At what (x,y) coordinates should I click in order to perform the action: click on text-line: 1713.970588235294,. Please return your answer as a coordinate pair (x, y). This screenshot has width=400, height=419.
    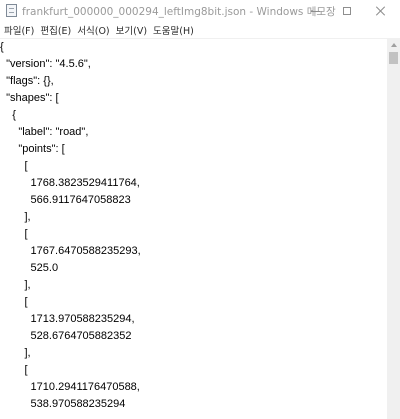
    Looking at the image, I should click on (67, 319).